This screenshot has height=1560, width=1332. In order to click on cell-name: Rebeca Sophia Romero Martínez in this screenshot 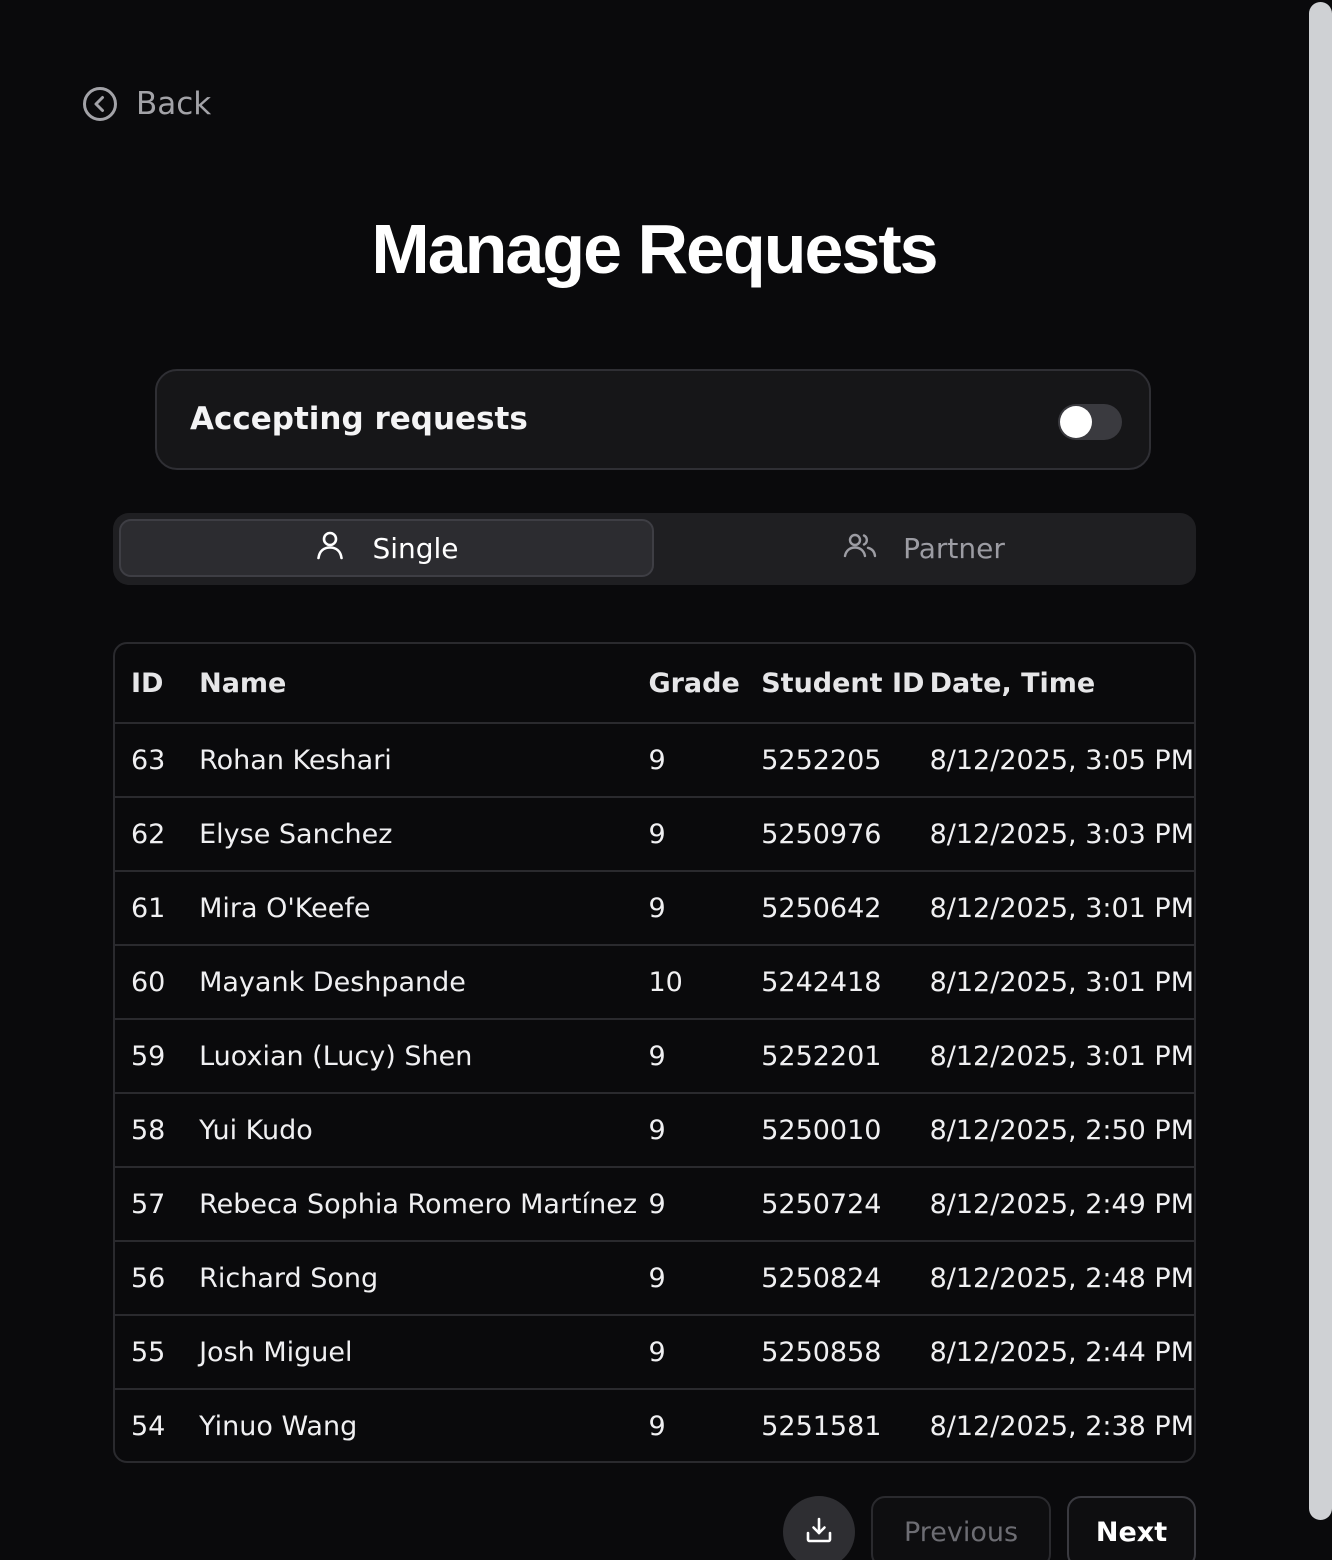, I will do `click(424, 1204)`.